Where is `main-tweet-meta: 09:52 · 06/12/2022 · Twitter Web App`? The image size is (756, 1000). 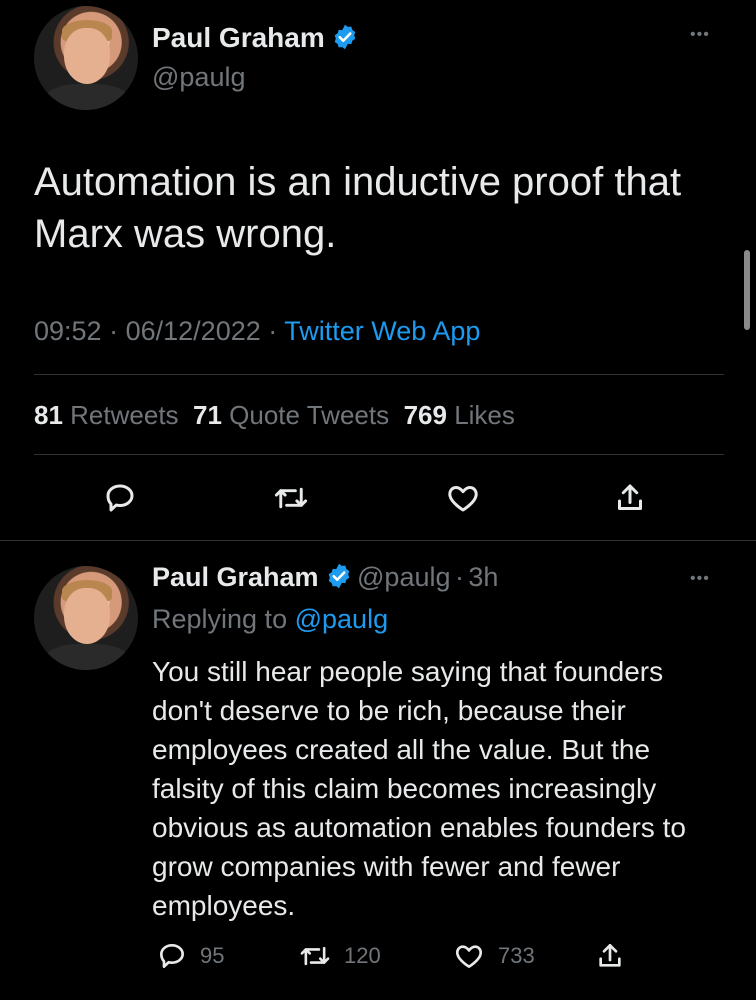 main-tweet-meta: 09:52 · 06/12/2022 · Twitter Web App is located at coordinates (257, 331).